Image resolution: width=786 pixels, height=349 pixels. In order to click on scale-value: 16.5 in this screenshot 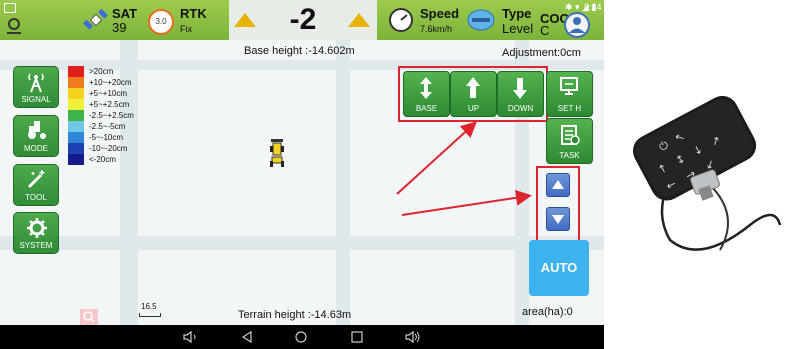, I will do `click(149, 306)`.